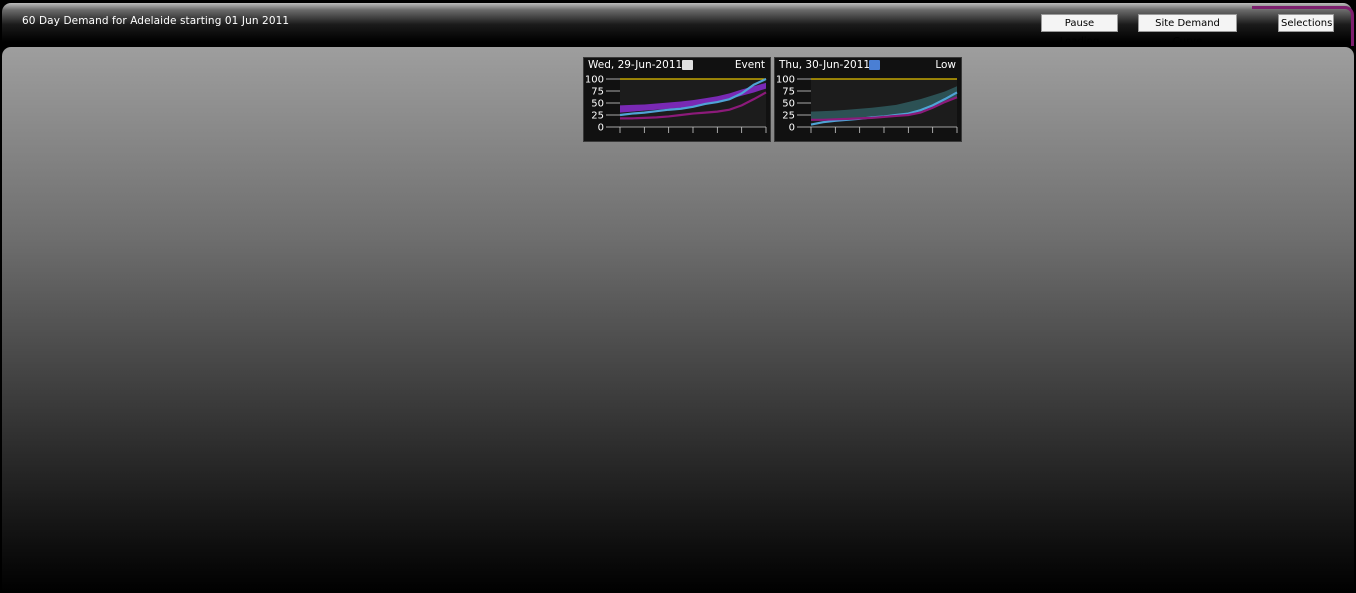 Image resolution: width=1356 pixels, height=593 pixels. I want to click on calendar-icon, so click(687, 65).